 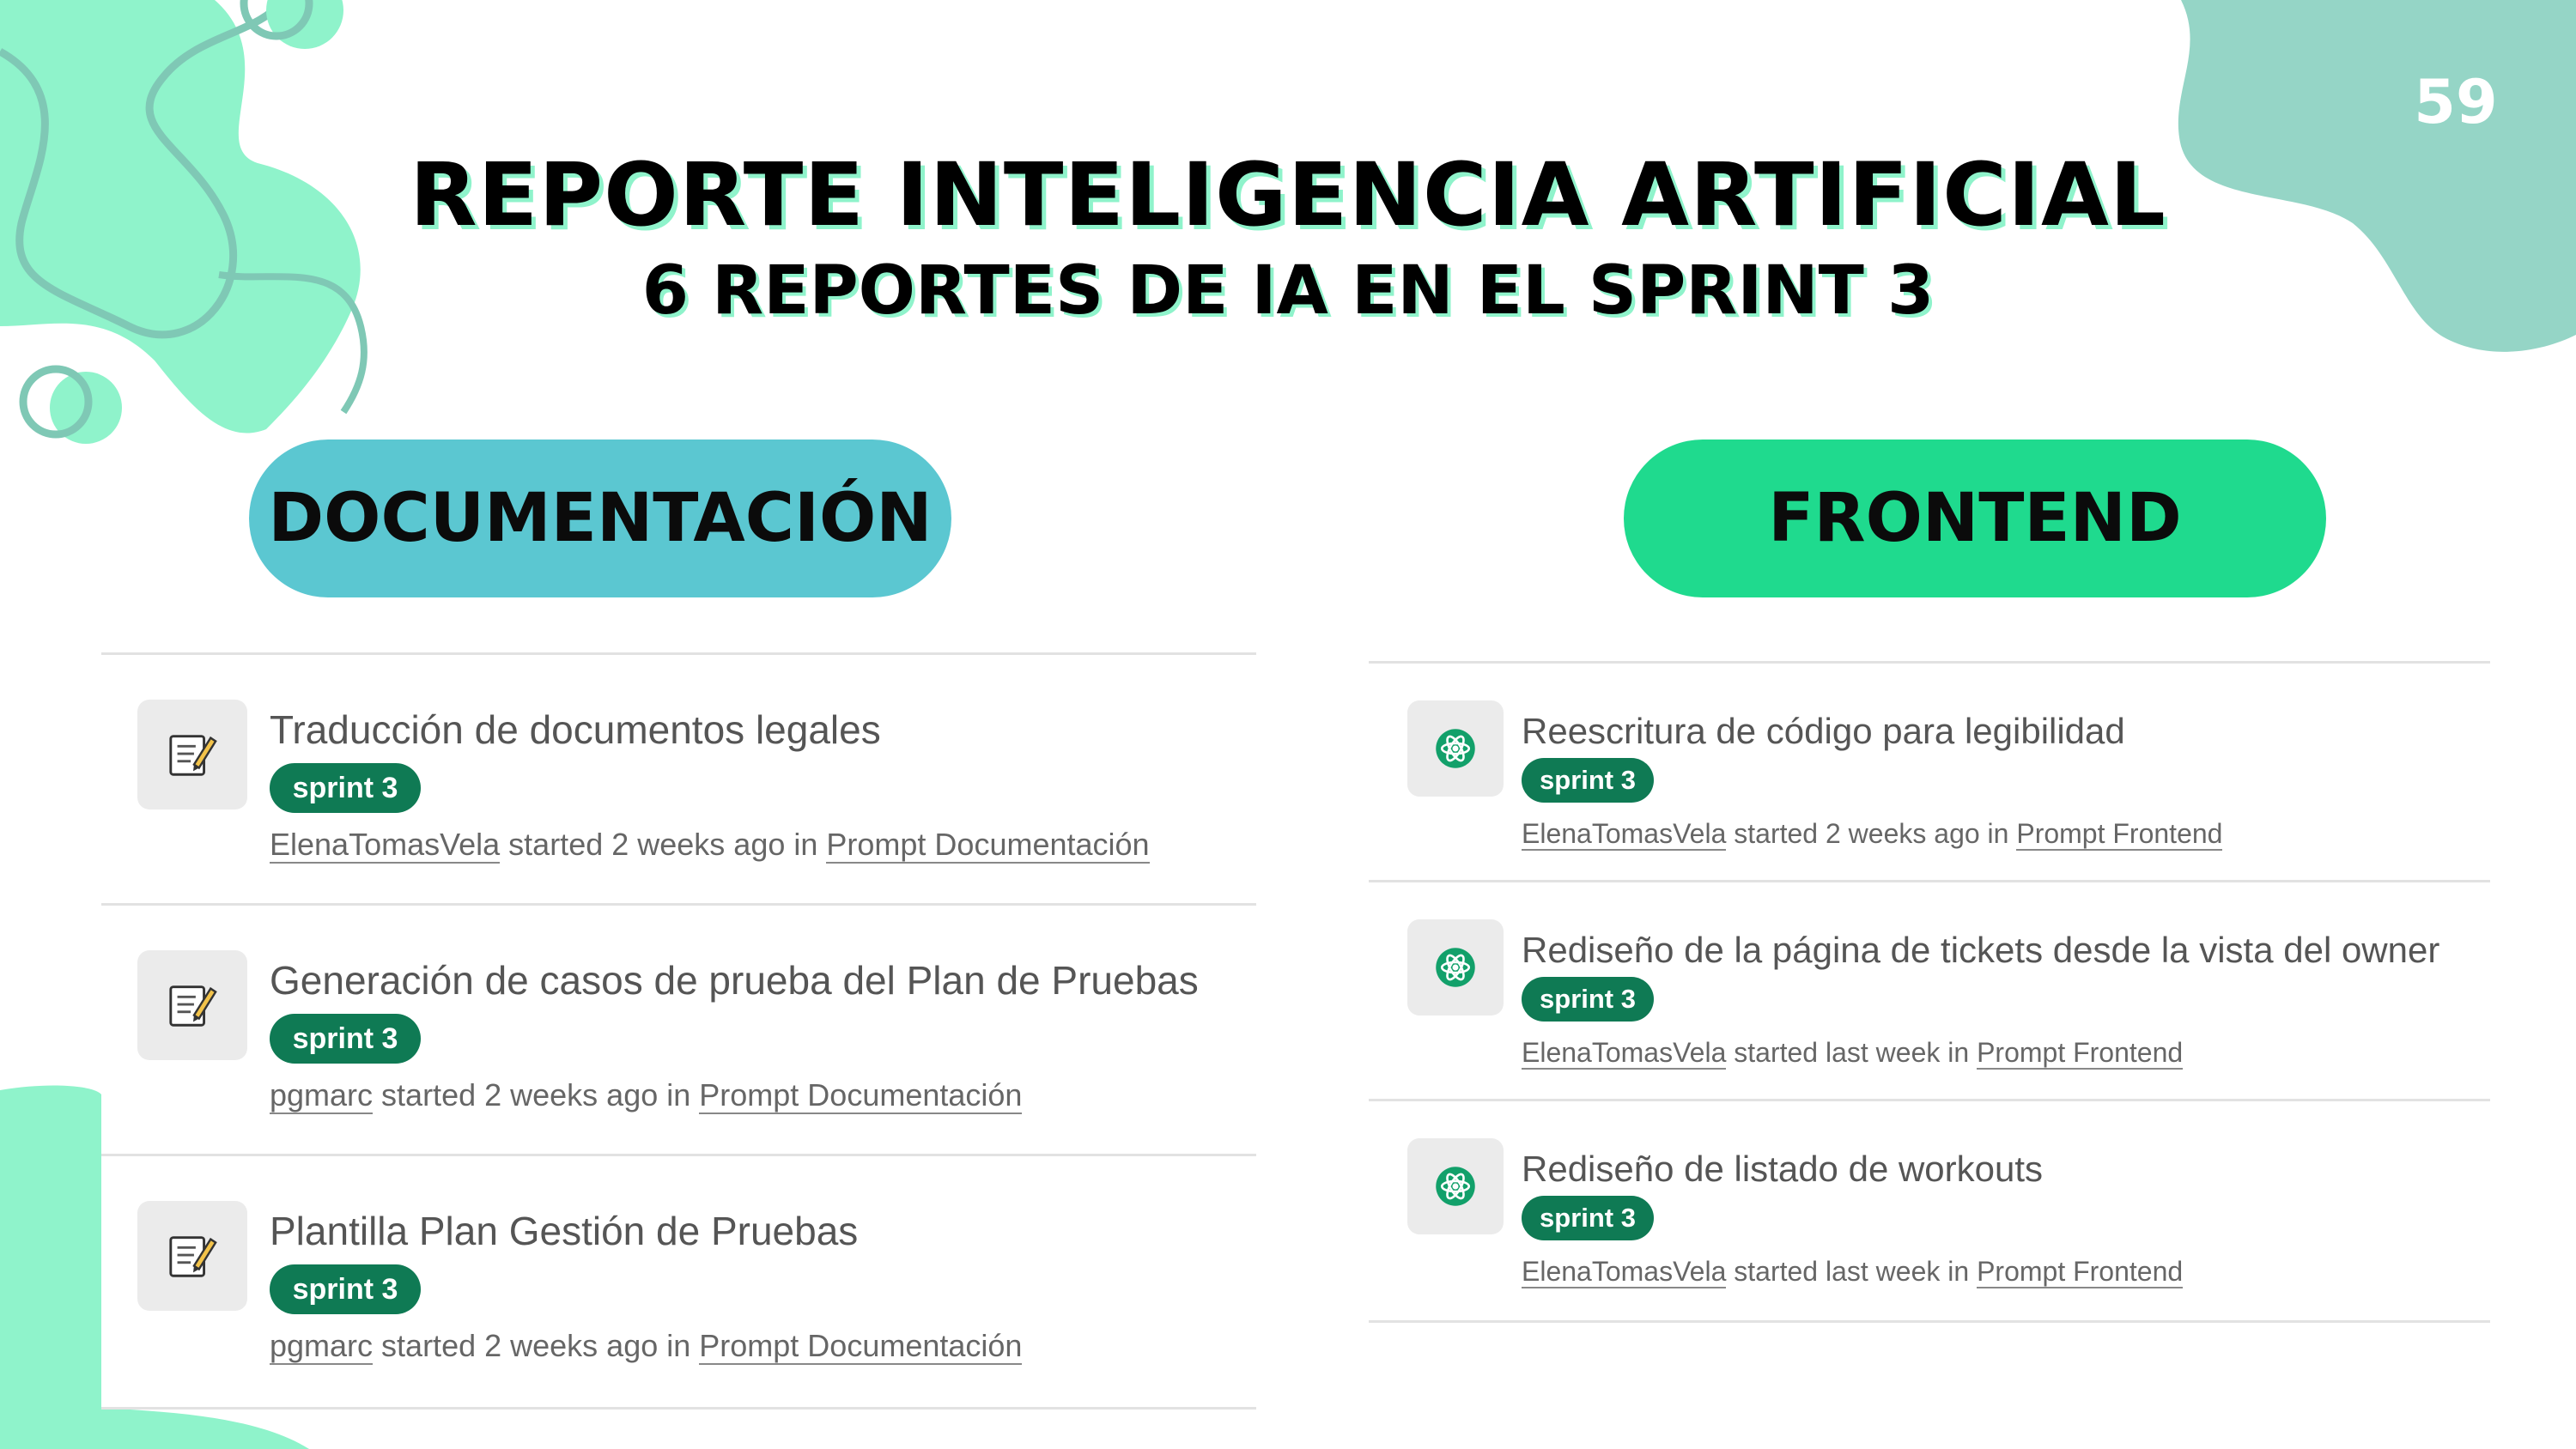 What do you see at coordinates (600, 518) in the screenshot?
I see `documentation-section-label: DOCUMENTACIÓN` at bounding box center [600, 518].